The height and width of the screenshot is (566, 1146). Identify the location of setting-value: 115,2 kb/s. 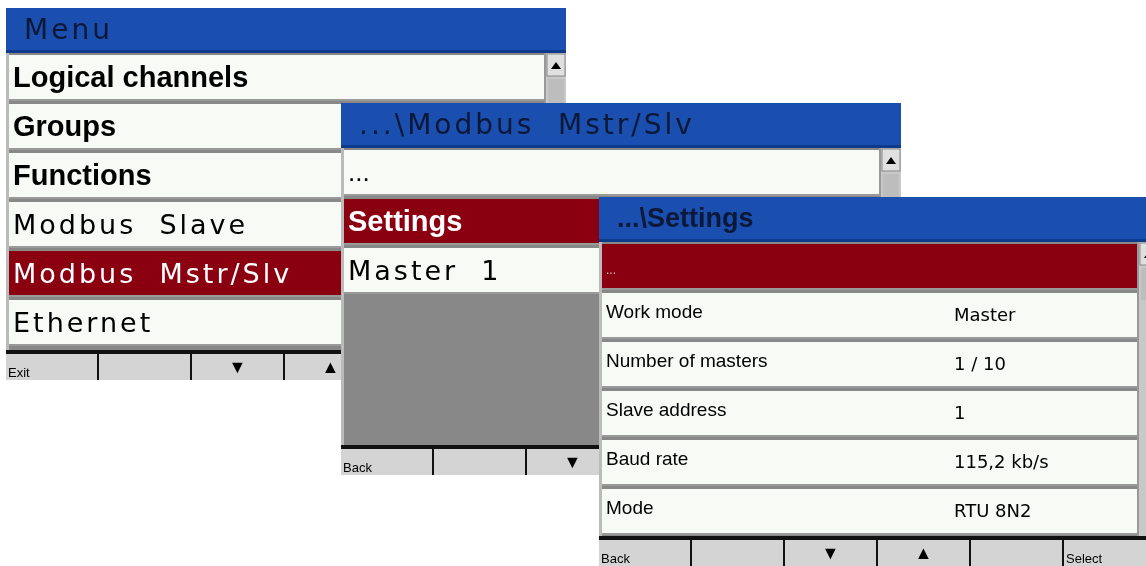
(1001, 461).